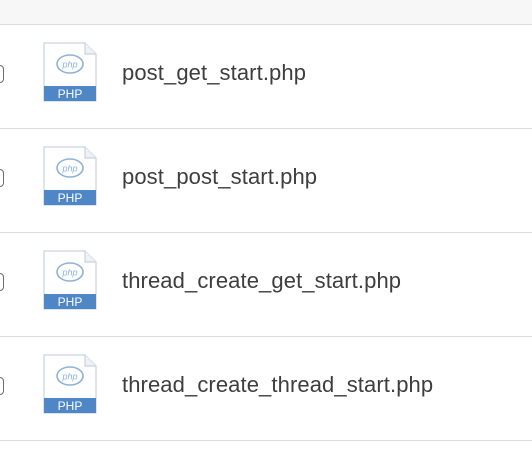 The image size is (532, 452). Describe the element at coordinates (266, 12) in the screenshot. I see `list-header-strip` at that location.